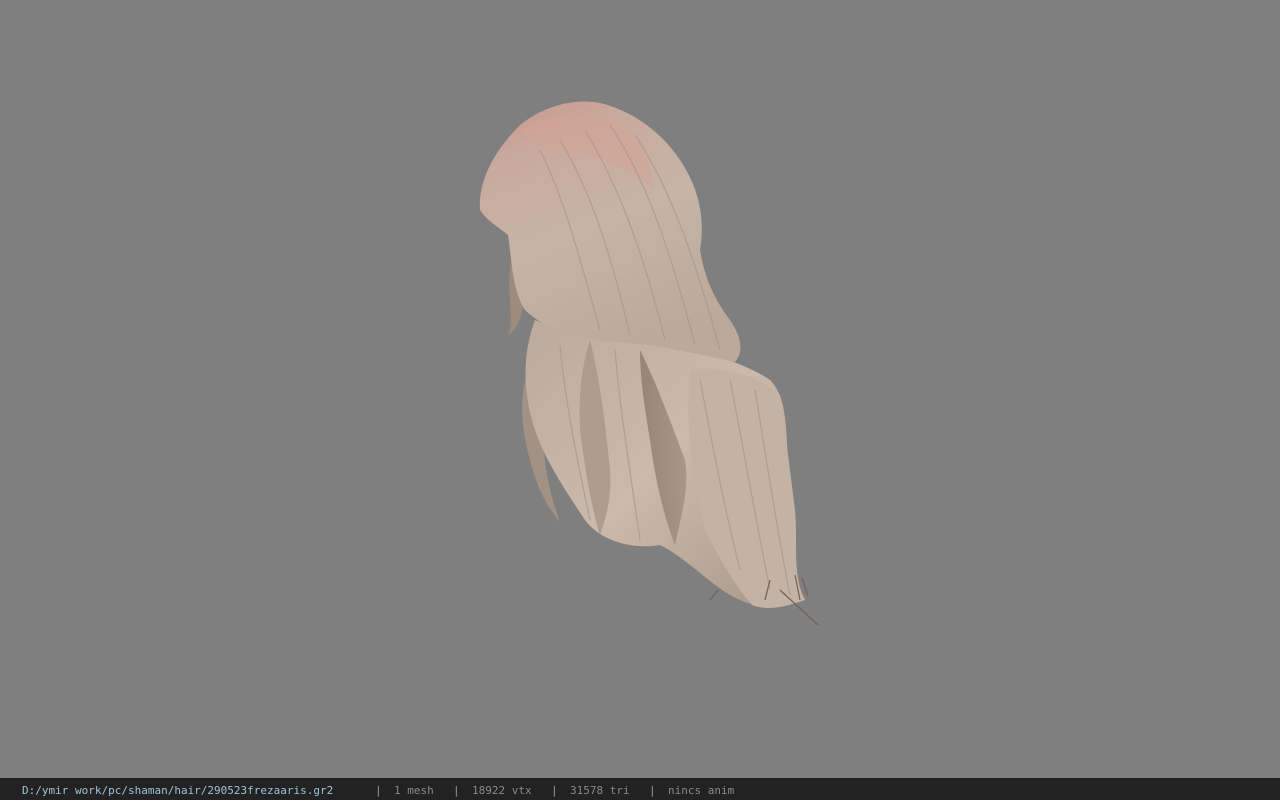  What do you see at coordinates (600, 790) in the screenshot?
I see `triangle-count: 31578 tri` at bounding box center [600, 790].